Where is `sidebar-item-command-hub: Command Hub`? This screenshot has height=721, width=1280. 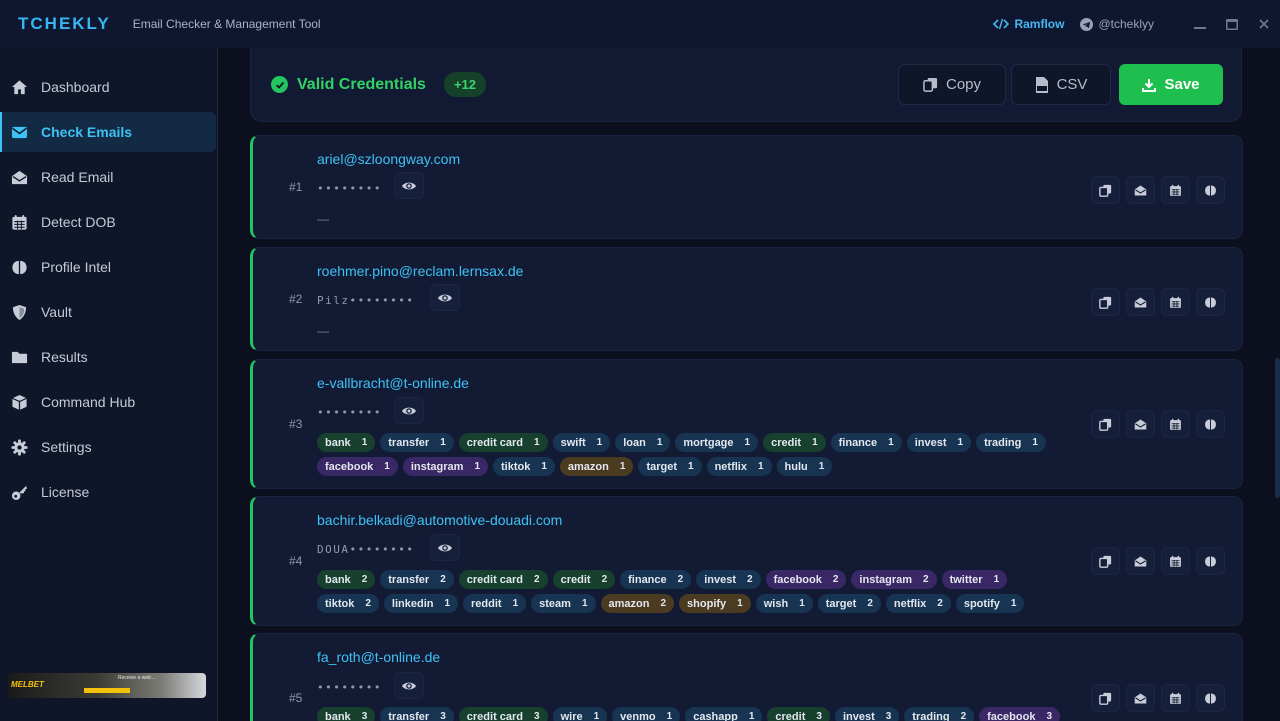 sidebar-item-command-hub: Command Hub is located at coordinates (108, 402).